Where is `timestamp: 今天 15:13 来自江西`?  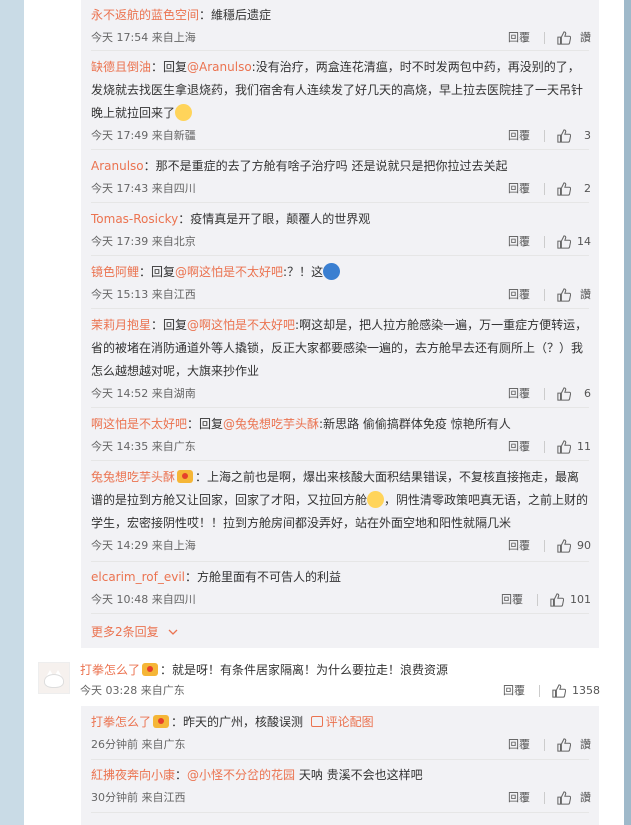
timestamp: 今天 15:13 来自江西 is located at coordinates (143, 294).